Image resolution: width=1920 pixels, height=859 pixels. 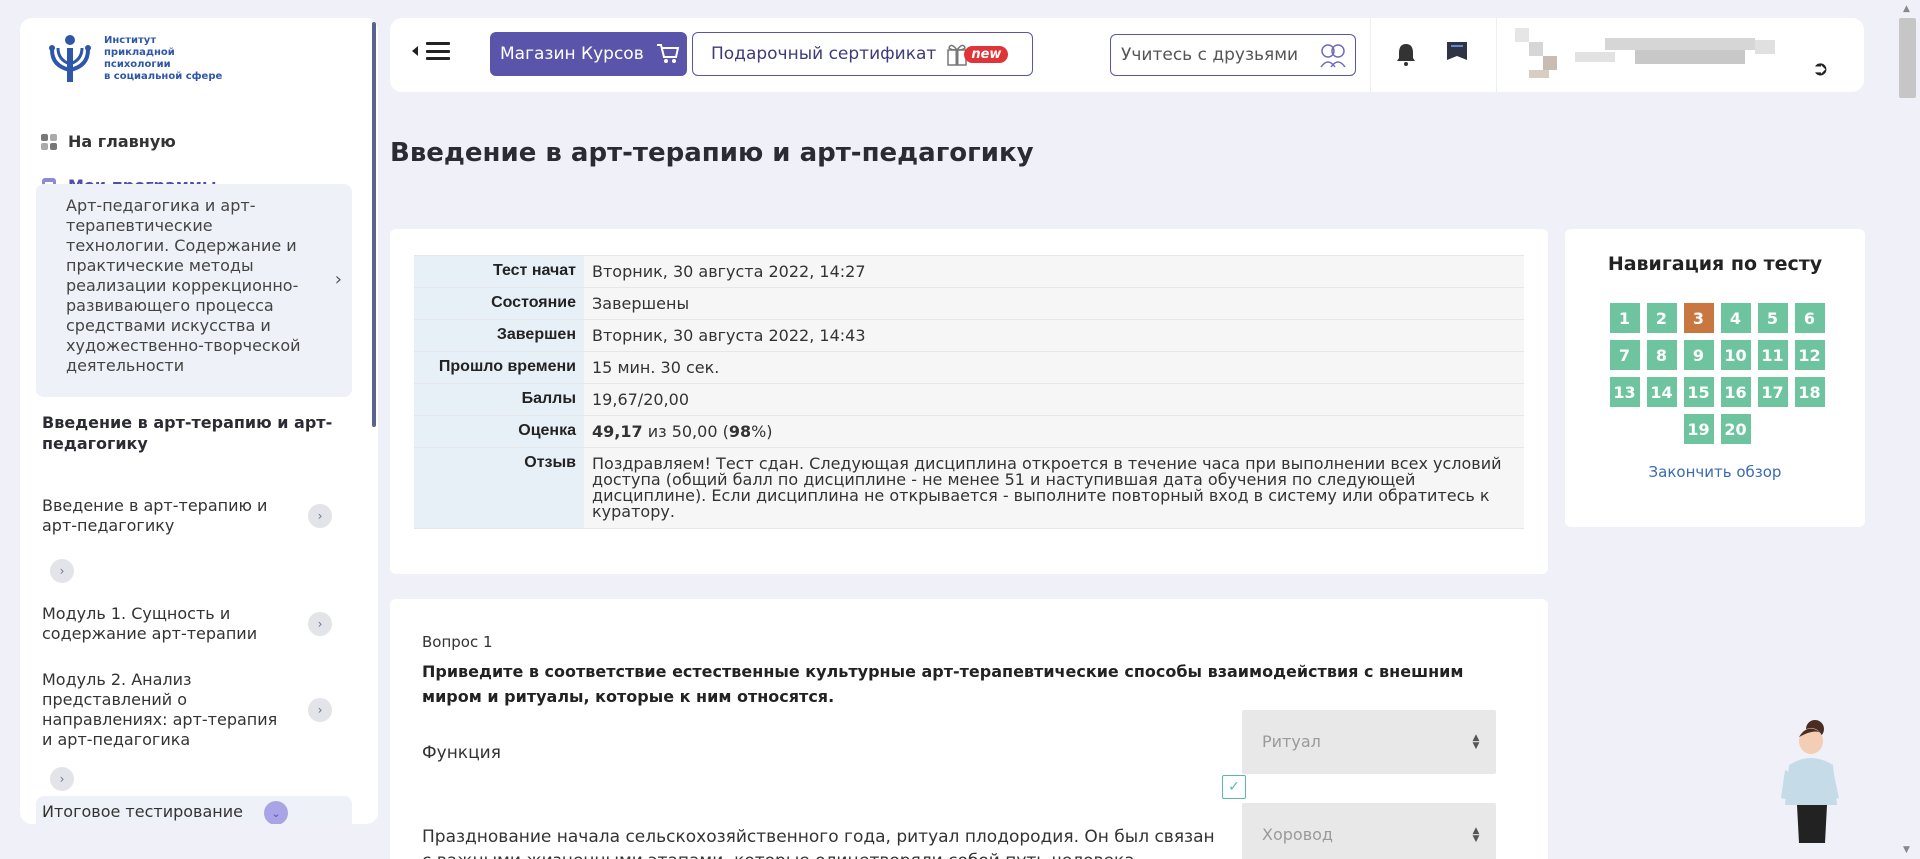 What do you see at coordinates (1715, 264) in the screenshot?
I see `quiz-navigation-title: Навигация по тесту` at bounding box center [1715, 264].